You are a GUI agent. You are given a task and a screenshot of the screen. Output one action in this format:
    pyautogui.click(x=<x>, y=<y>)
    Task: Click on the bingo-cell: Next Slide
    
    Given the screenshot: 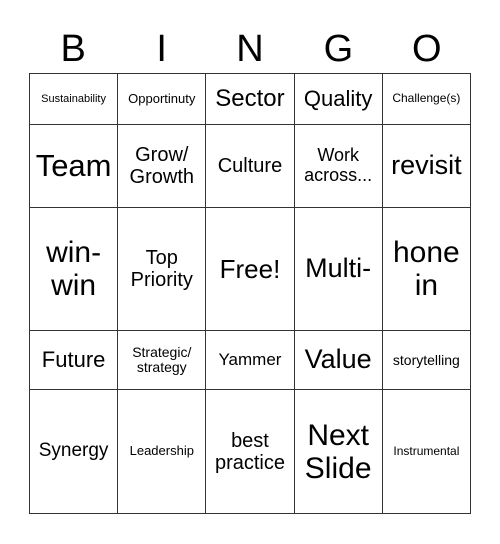 What is the action you would take?
    pyautogui.click(x=338, y=451)
    